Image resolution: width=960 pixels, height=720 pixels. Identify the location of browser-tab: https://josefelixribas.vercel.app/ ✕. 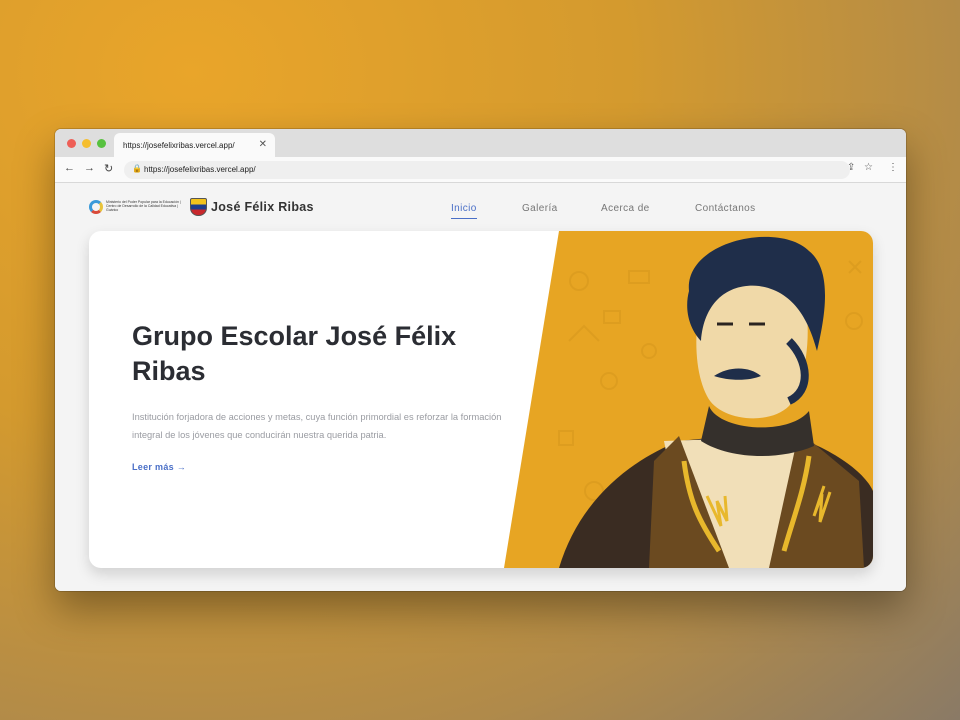
(194, 145).